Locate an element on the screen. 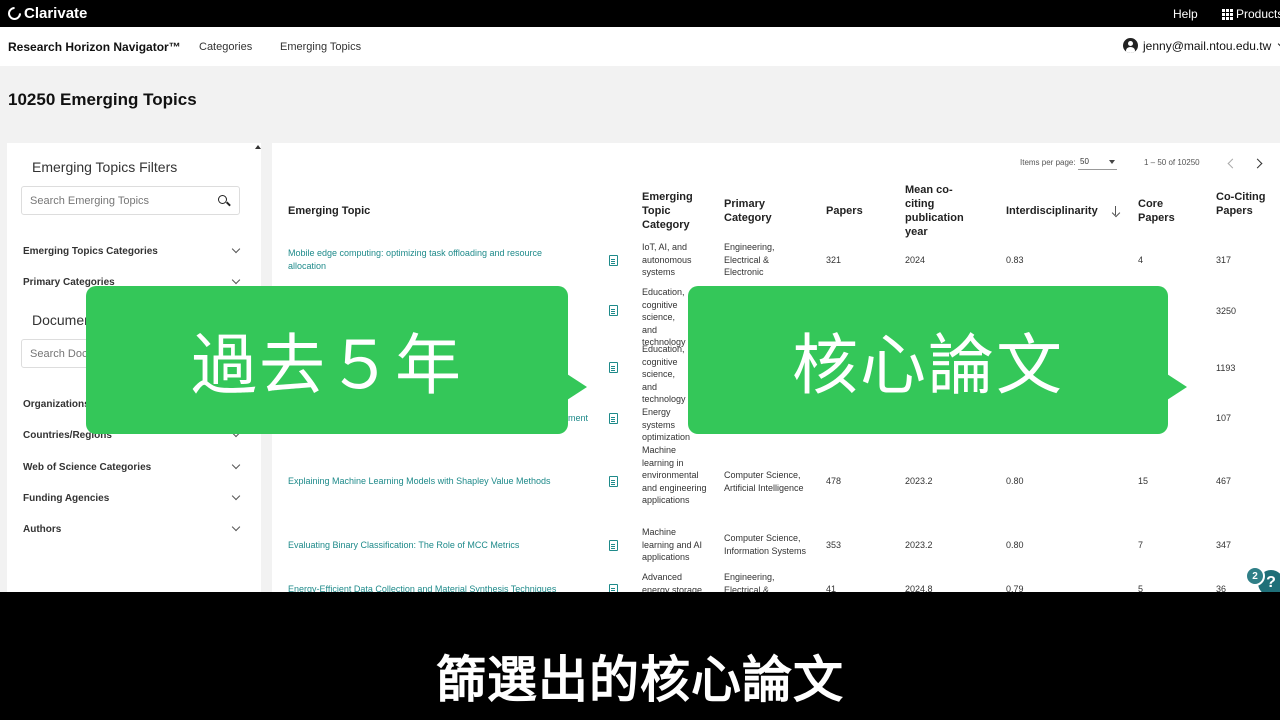 The height and width of the screenshot is (720, 1280). primary-category: Engineering, Electrical & is located at coordinates (749, 582).